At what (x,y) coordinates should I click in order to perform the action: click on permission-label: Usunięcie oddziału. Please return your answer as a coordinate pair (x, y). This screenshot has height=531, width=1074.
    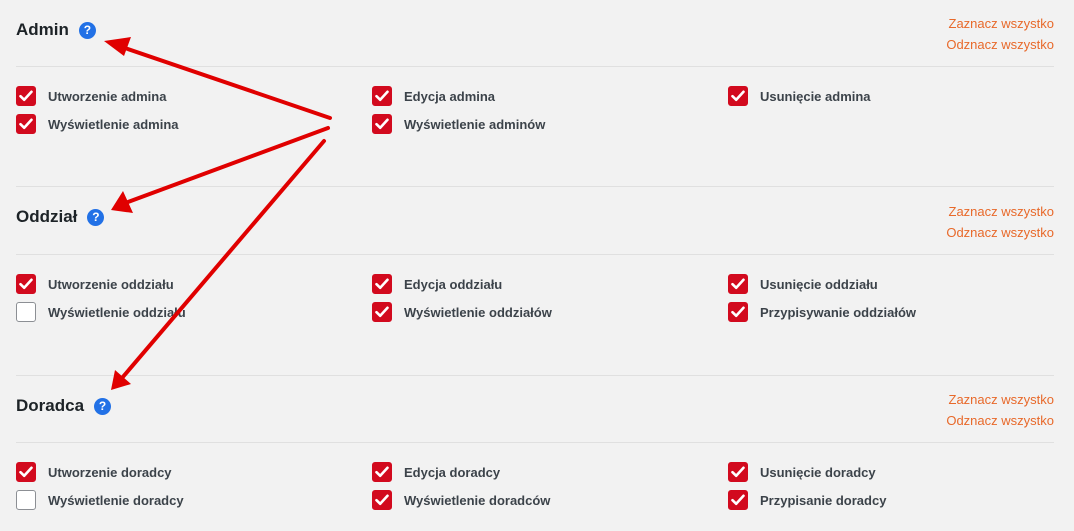
    Looking at the image, I should click on (819, 284).